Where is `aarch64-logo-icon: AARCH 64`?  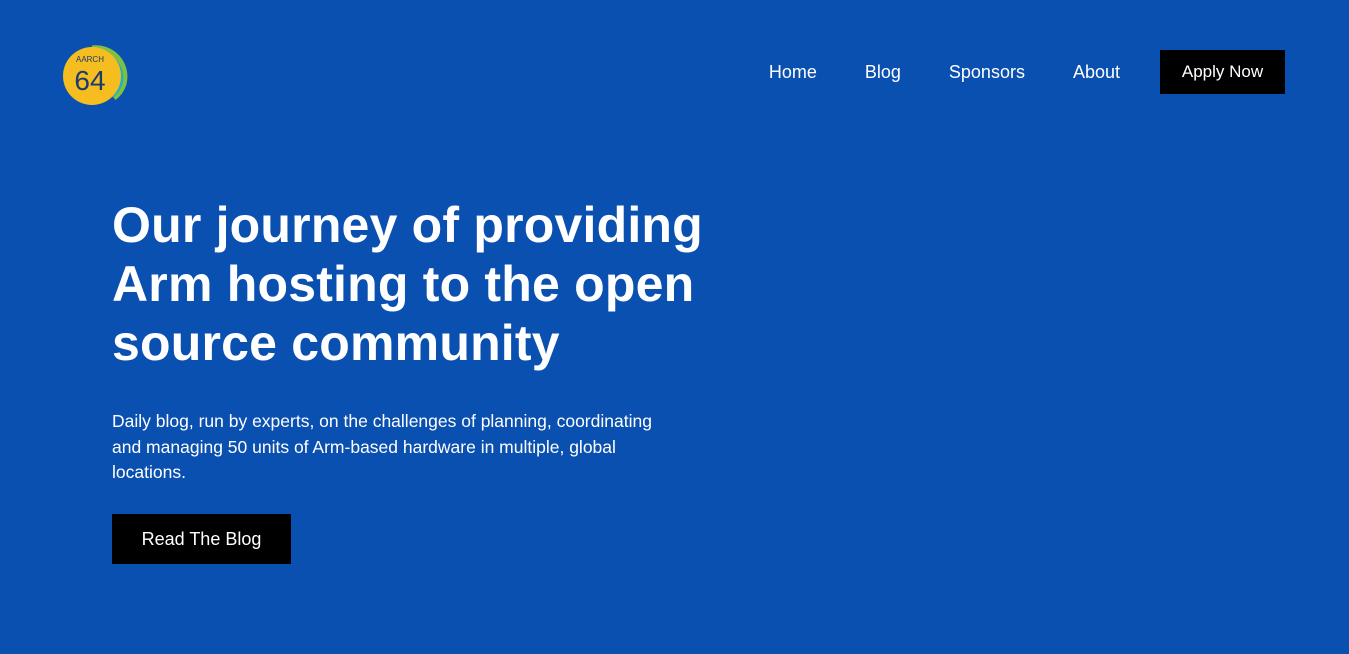 aarch64-logo-icon: AARCH 64 is located at coordinates (95, 75).